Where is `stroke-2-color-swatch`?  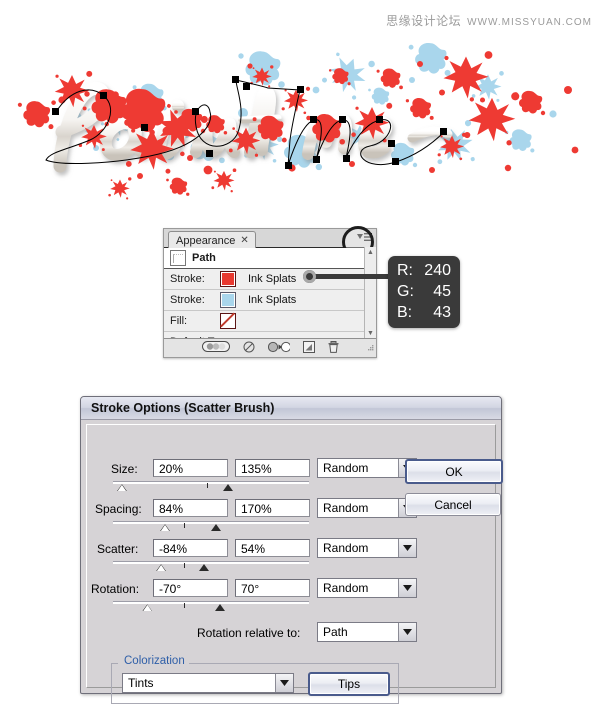 stroke-2-color-swatch is located at coordinates (228, 300).